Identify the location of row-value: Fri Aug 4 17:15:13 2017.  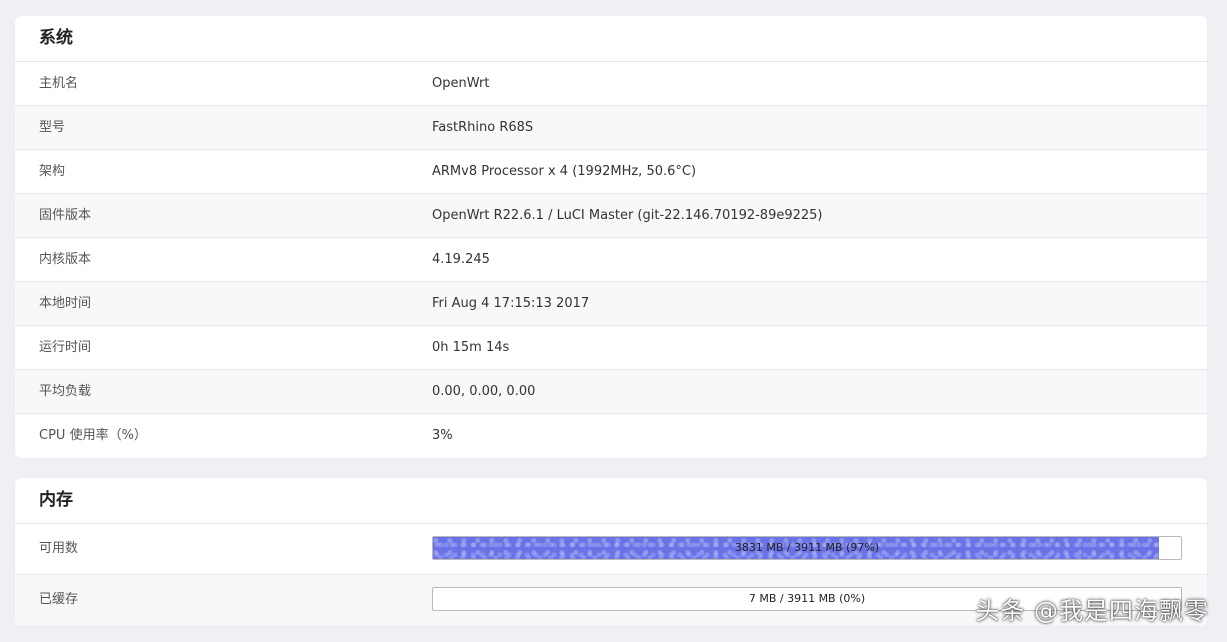
(511, 303).